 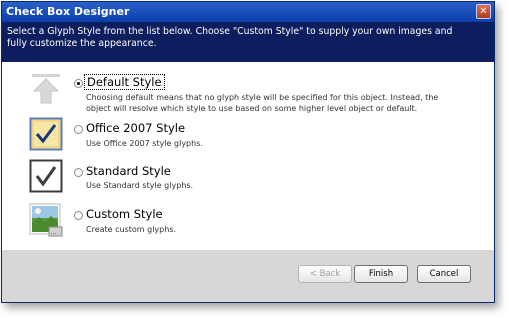 What do you see at coordinates (124, 214) in the screenshot?
I see `option-label: Custom Style` at bounding box center [124, 214].